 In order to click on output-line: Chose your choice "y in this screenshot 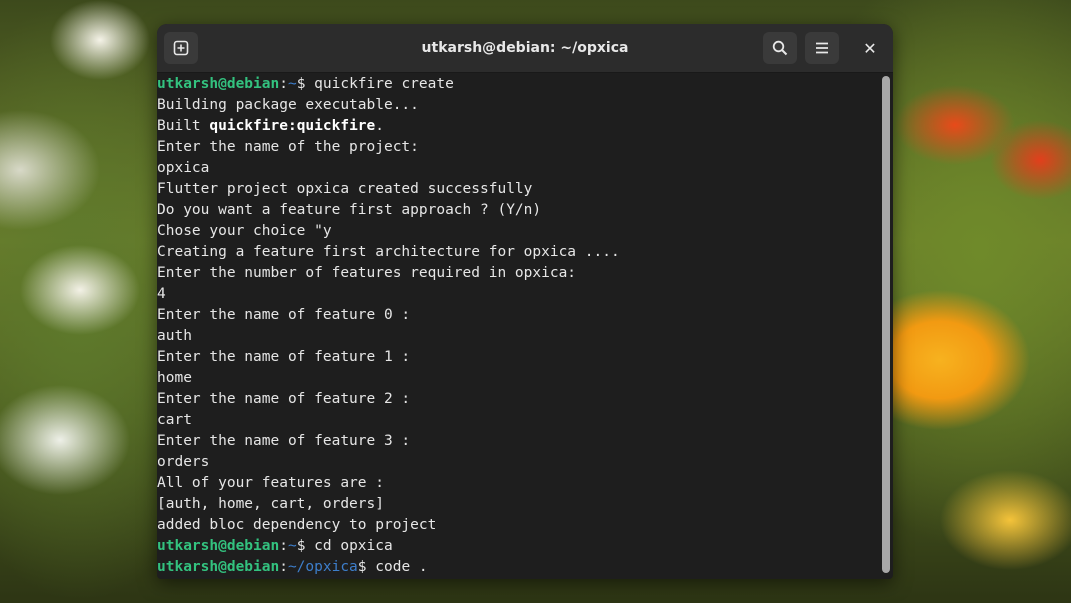, I will do `click(518, 231)`.